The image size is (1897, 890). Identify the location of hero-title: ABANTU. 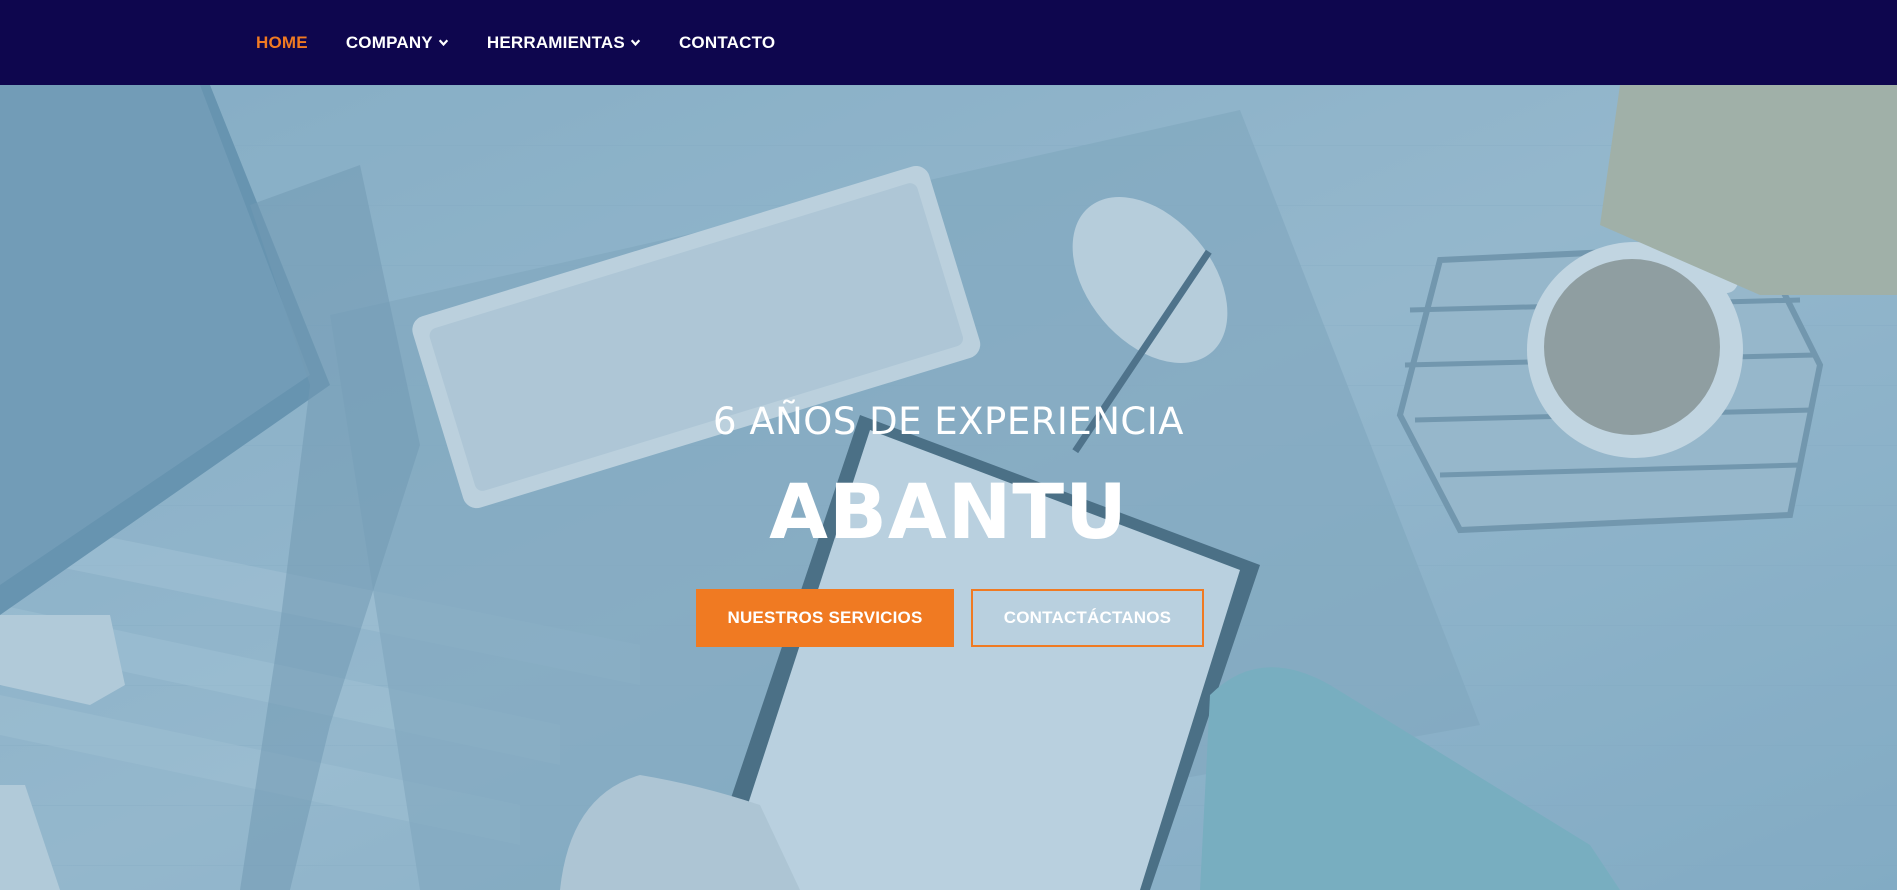
(948, 511).